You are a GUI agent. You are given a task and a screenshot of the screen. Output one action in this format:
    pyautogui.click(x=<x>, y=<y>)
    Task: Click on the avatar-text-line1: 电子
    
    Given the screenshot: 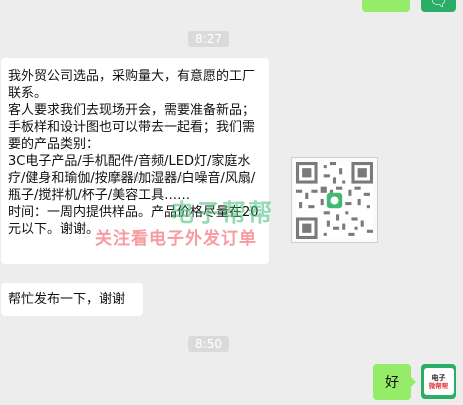 What is the action you would take?
    pyautogui.click(x=438, y=377)
    